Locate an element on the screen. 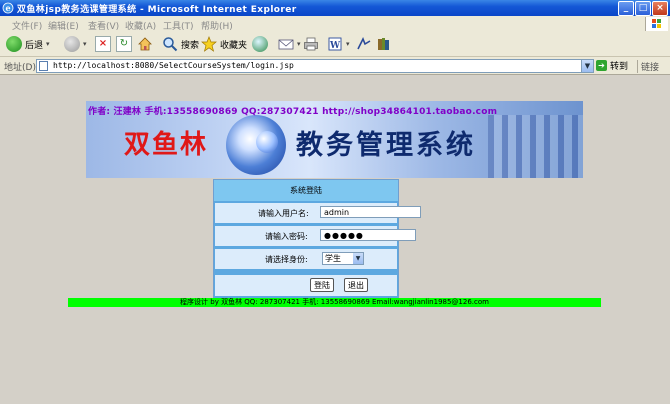  home-button is located at coordinates (145, 44).